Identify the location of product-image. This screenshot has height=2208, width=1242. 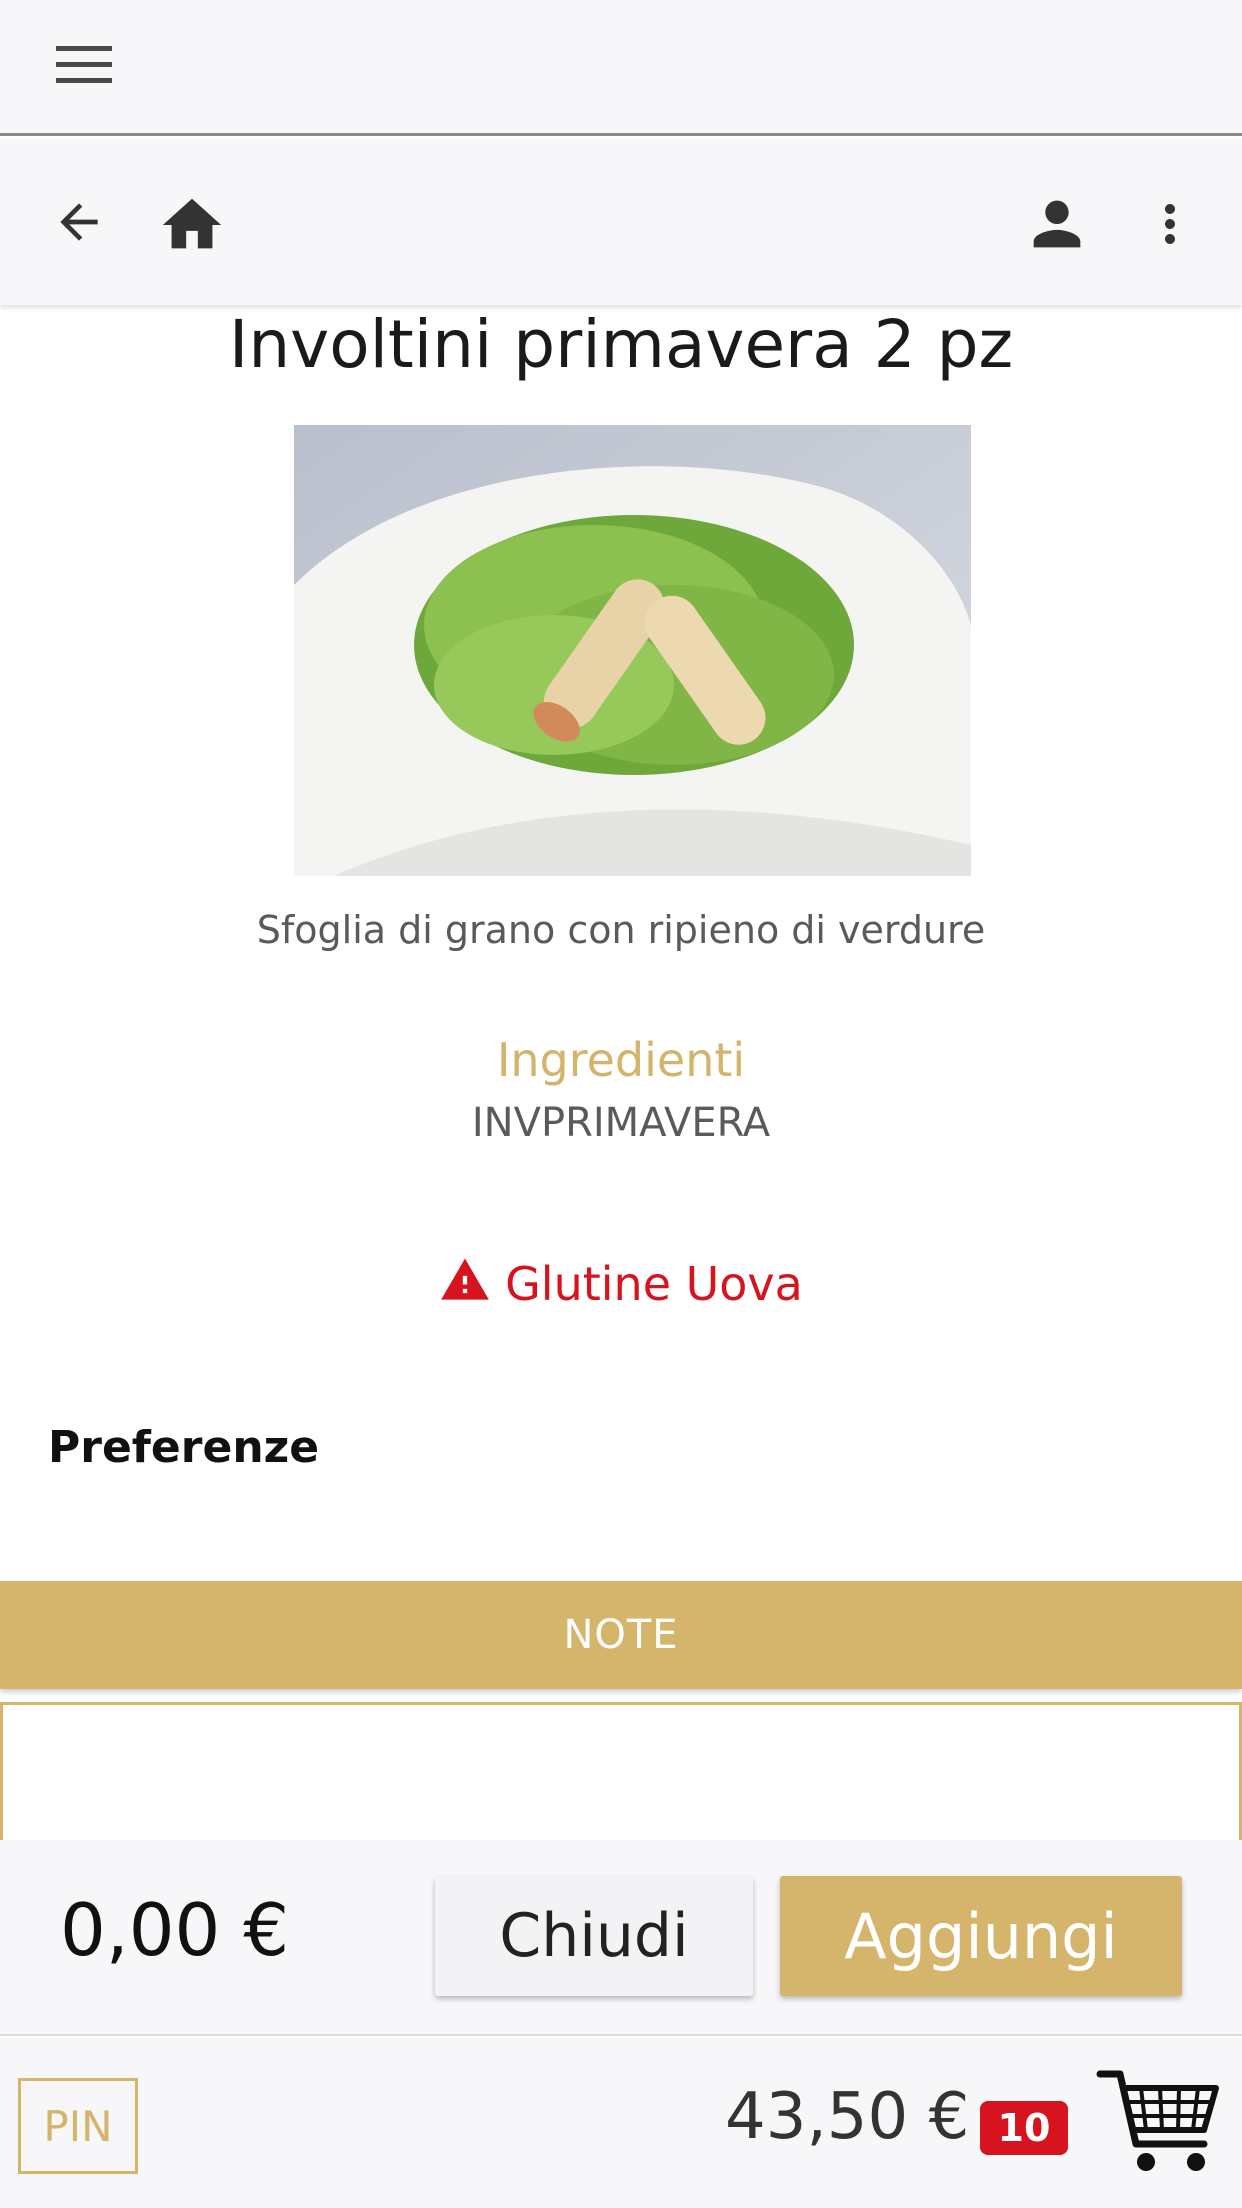
(632, 650).